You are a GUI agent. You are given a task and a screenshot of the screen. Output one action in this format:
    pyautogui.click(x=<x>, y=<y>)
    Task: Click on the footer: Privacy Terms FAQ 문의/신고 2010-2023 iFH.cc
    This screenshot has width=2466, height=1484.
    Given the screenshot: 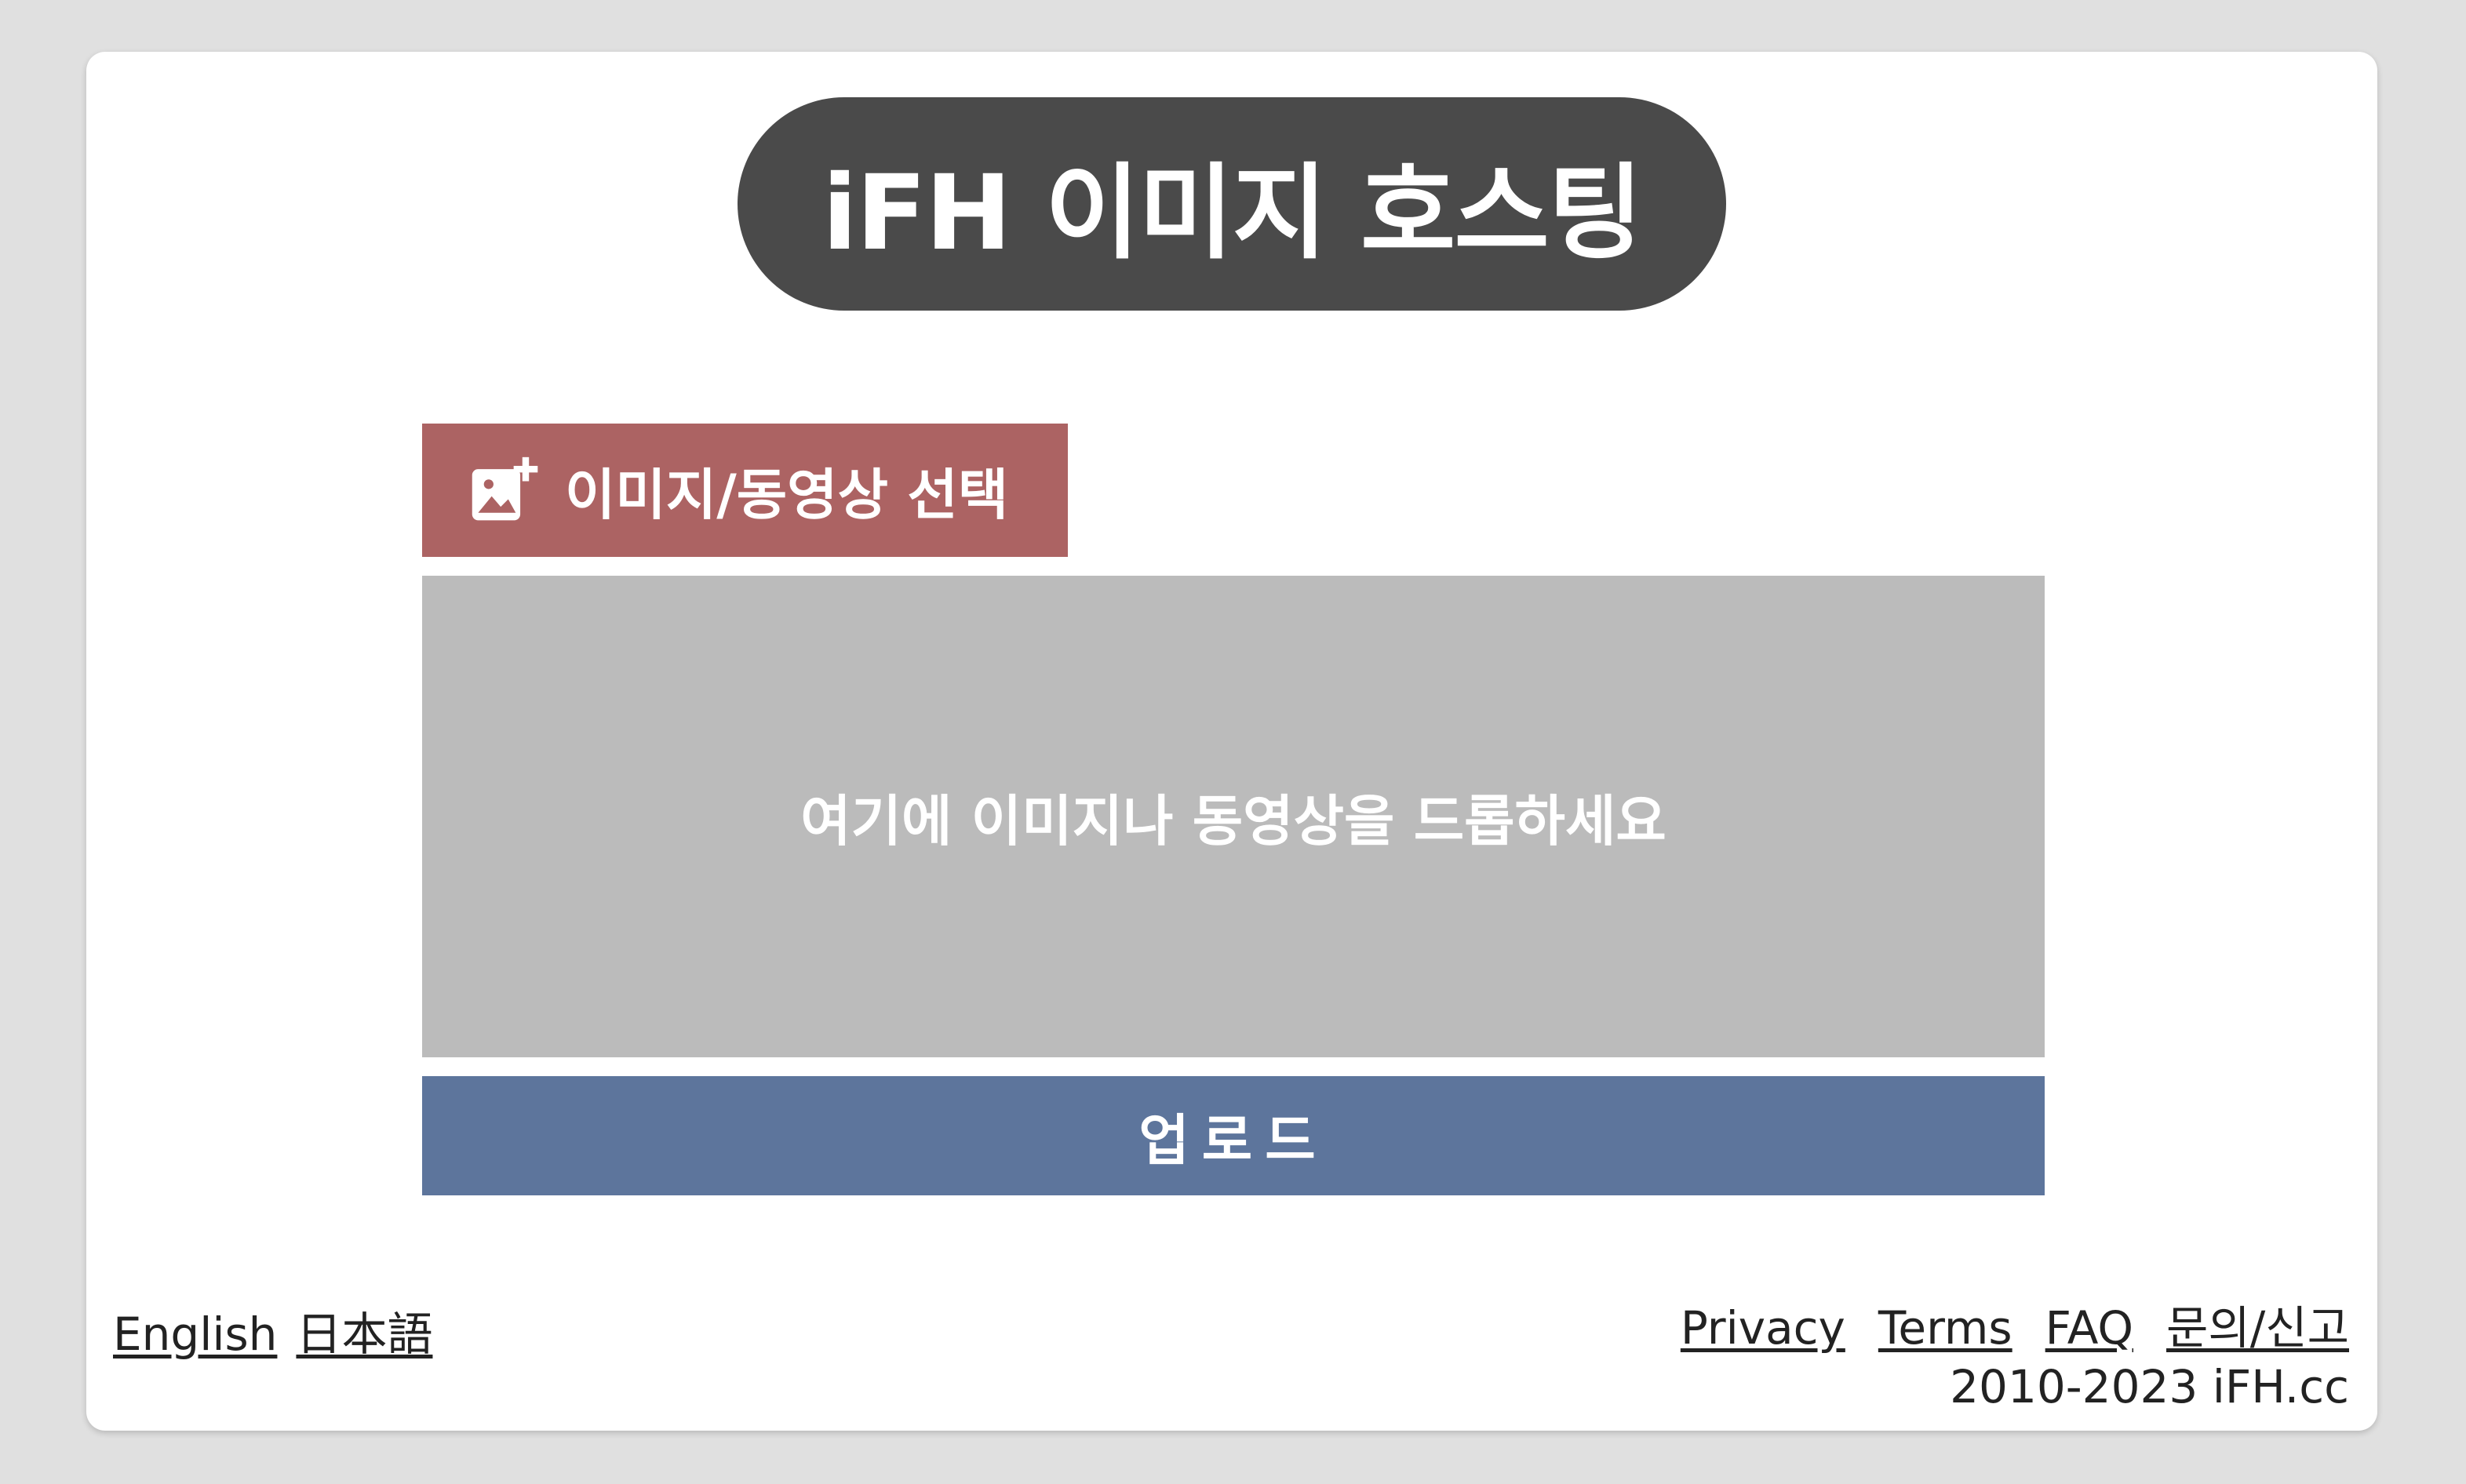 What is the action you would take?
    pyautogui.click(x=1998, y=1352)
    